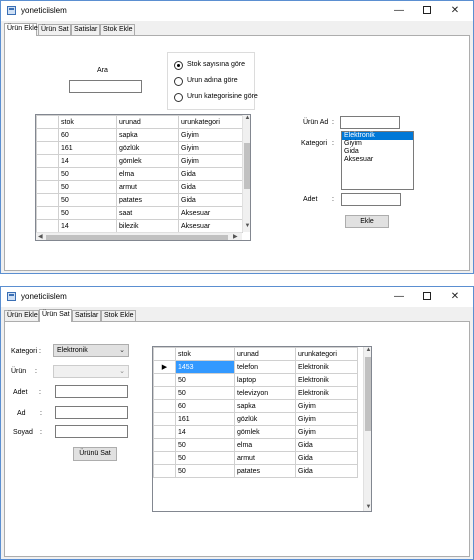  Describe the element at coordinates (265, 419) in the screenshot. I see `table-cell: gözlük` at that location.